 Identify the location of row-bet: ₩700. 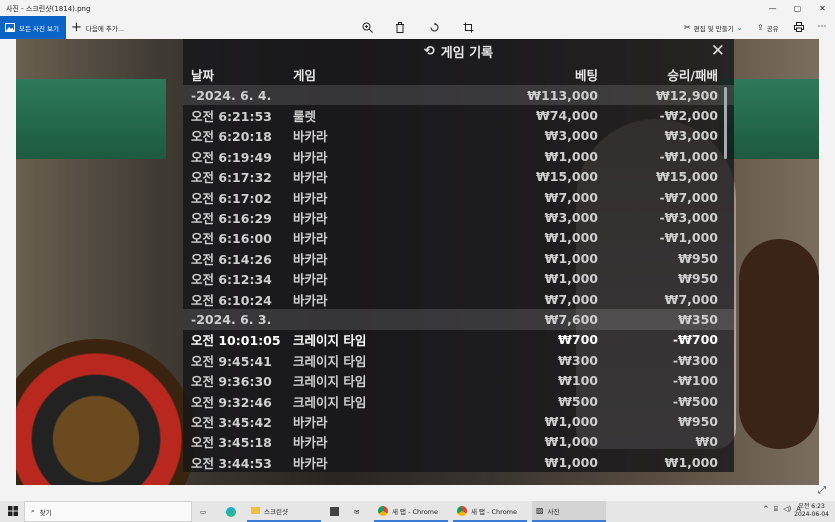
(578, 340).